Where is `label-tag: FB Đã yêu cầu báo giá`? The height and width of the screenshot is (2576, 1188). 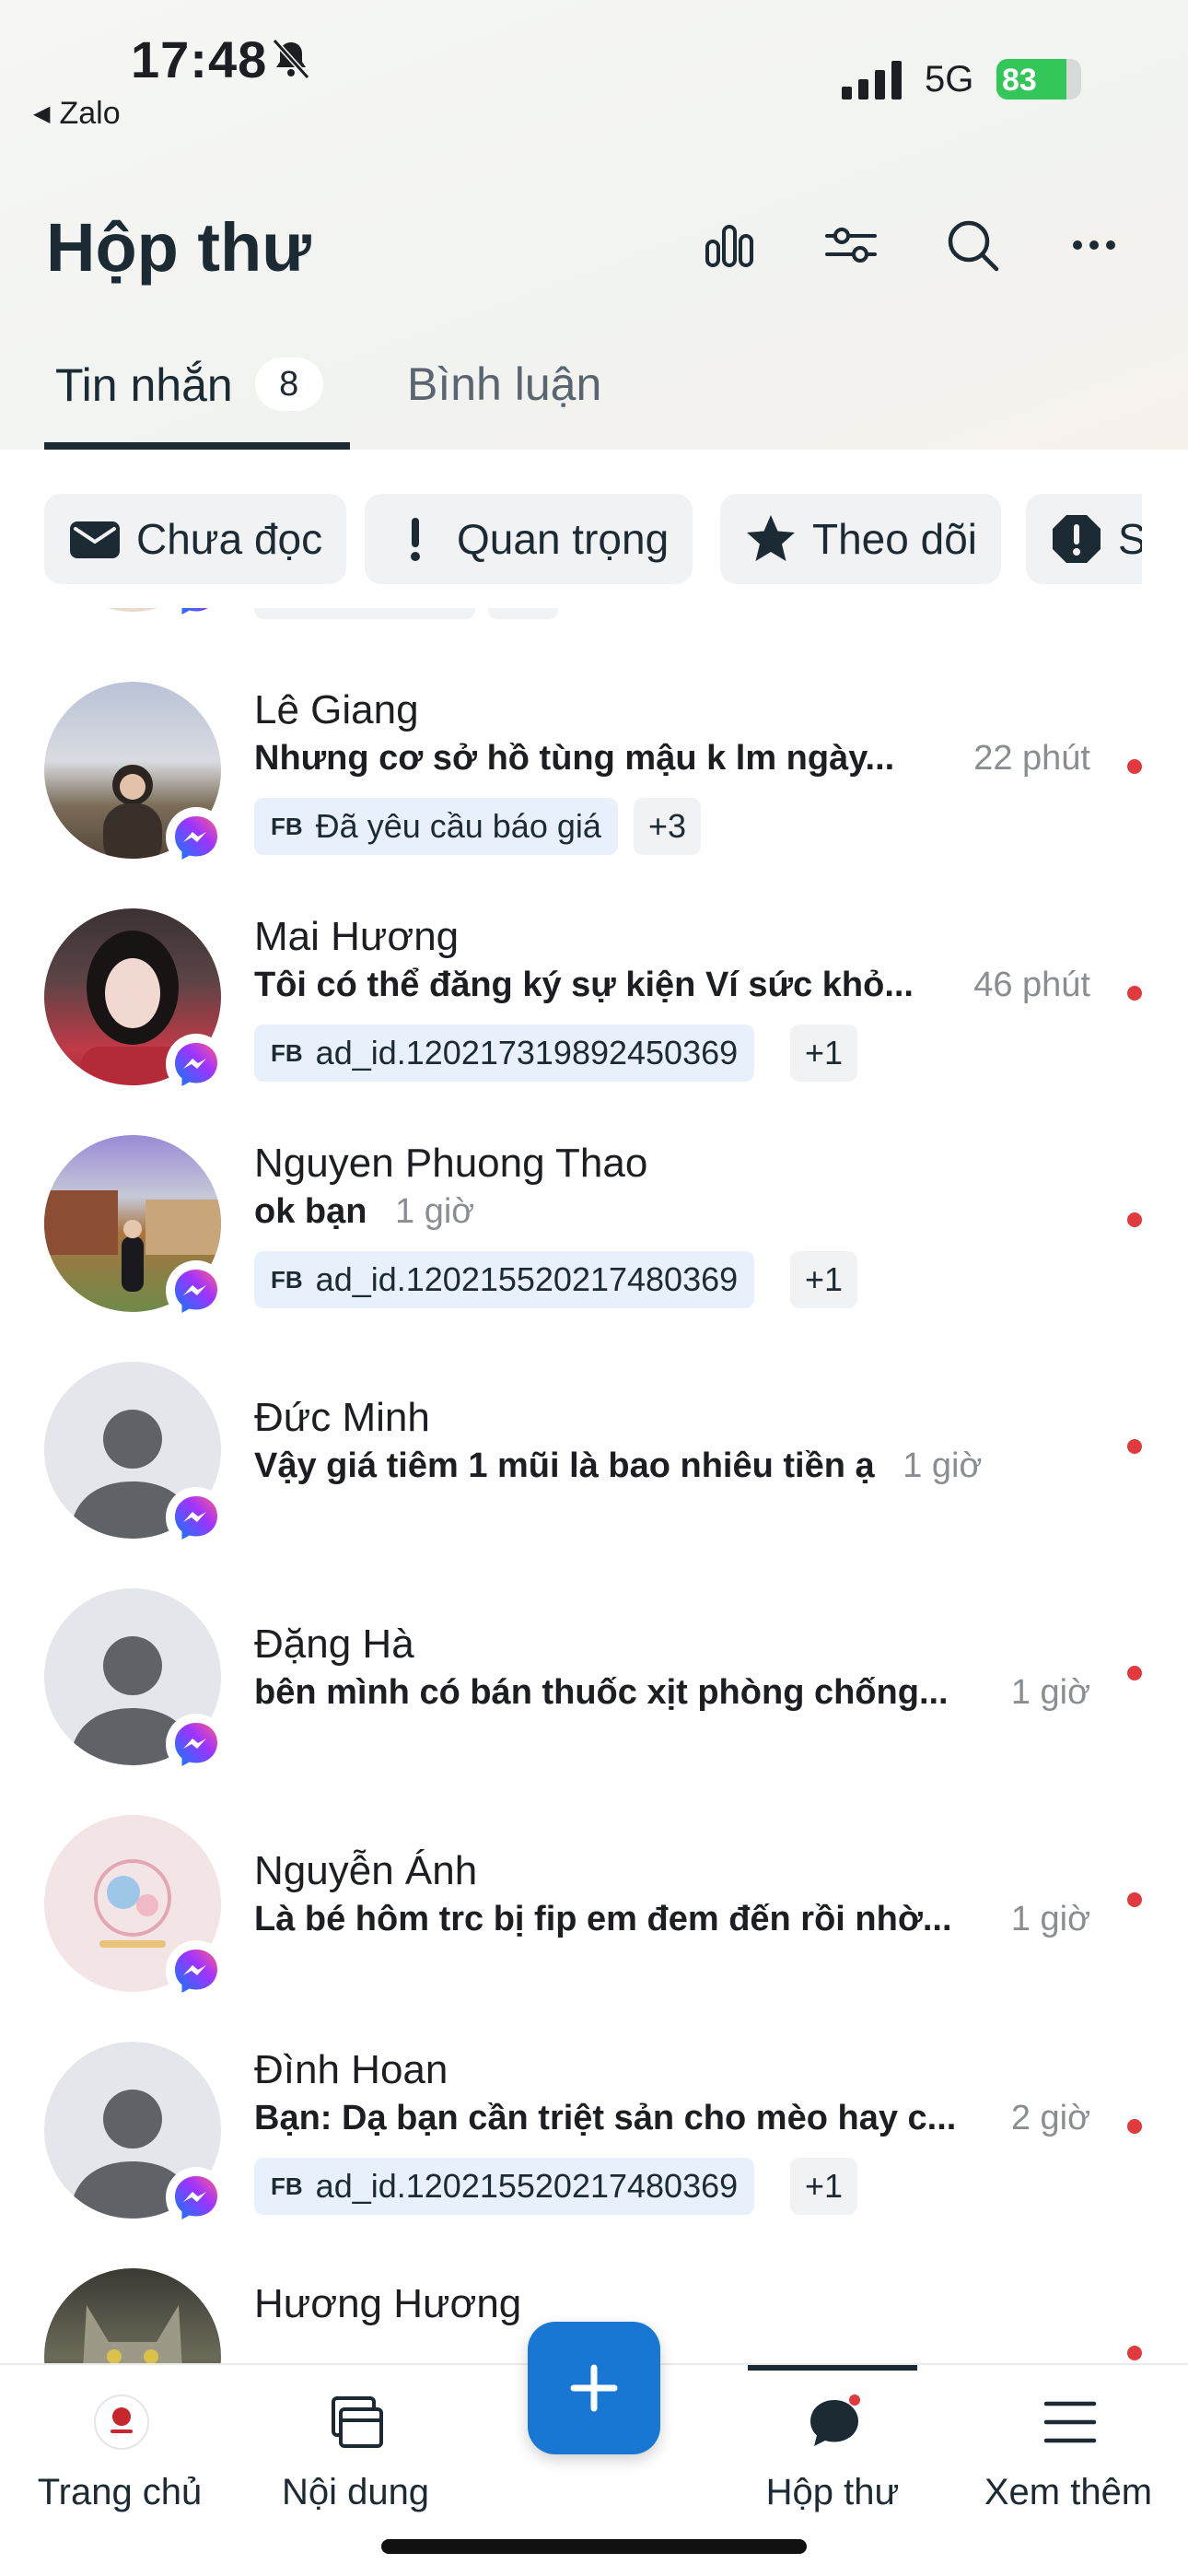
label-tag: FB Đã yêu cầu báo giá is located at coordinates (436, 826).